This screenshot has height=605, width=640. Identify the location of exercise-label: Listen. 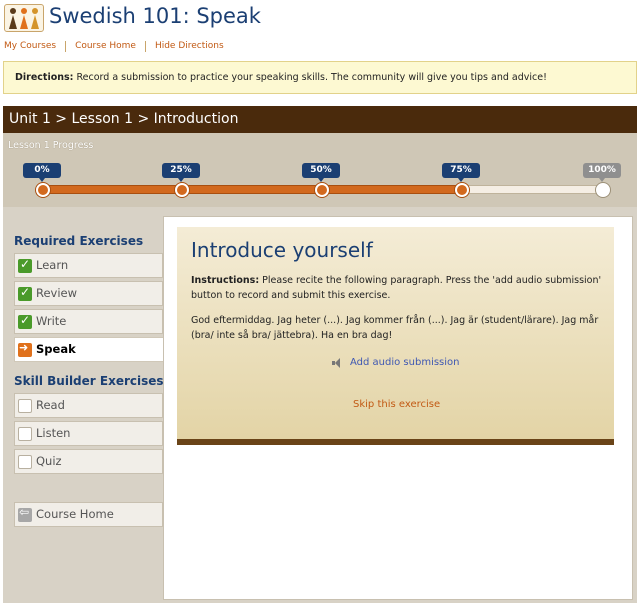
(53, 433).